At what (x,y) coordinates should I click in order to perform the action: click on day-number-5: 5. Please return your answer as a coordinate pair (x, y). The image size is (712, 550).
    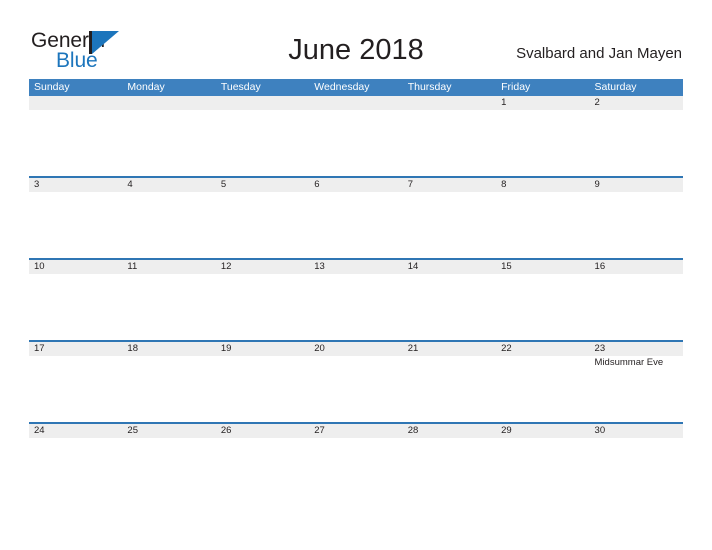
    Looking at the image, I should click on (262, 185).